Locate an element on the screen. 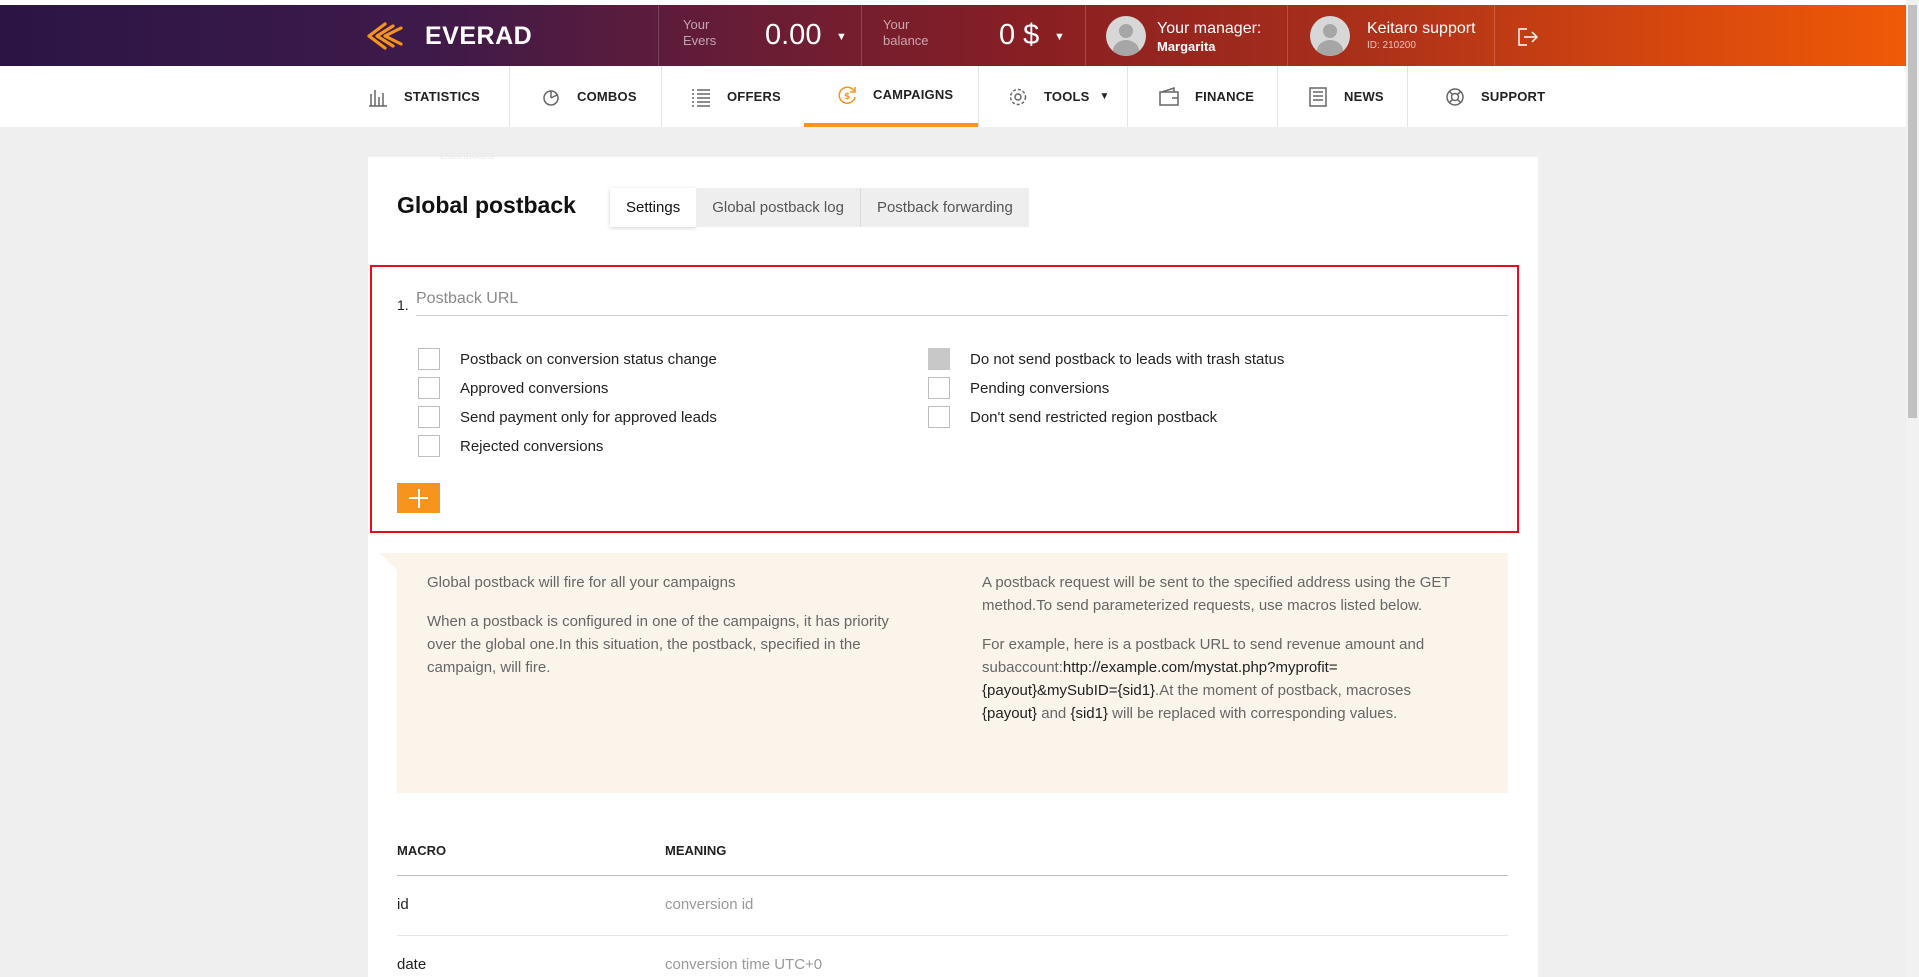 The height and width of the screenshot is (977, 1919). nav-tools: TOOLS ▼ is located at coordinates (1058, 96).